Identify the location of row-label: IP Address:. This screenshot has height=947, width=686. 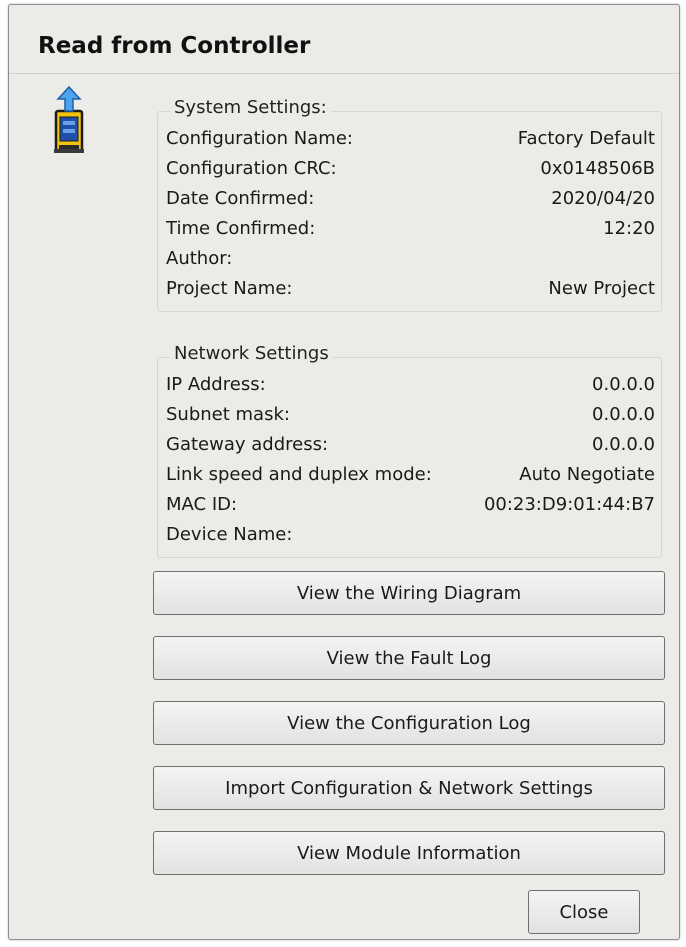
(216, 384).